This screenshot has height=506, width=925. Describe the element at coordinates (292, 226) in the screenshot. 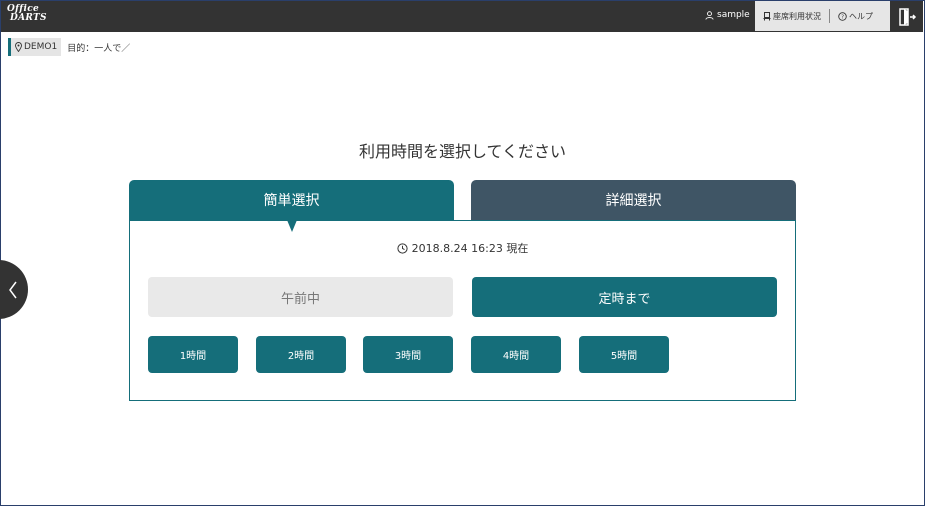

I see `active-tab-pointer` at that location.